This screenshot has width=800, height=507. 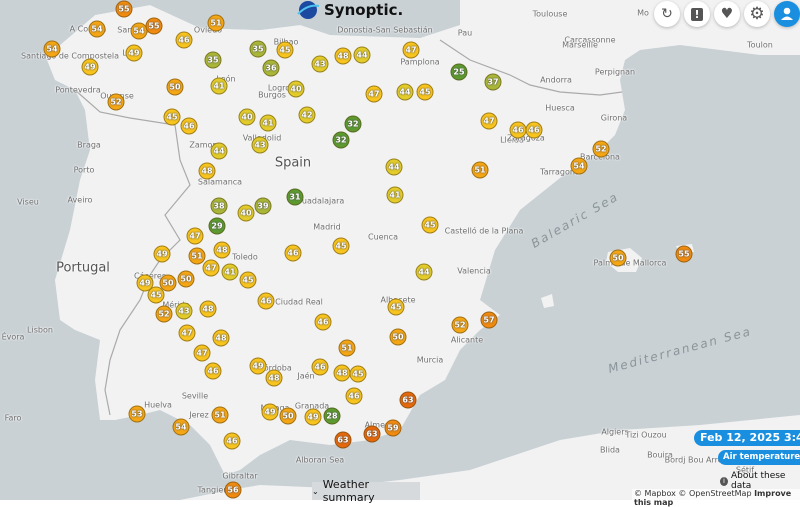 What do you see at coordinates (727, 14) in the screenshot?
I see `favorites-button: ♥` at bounding box center [727, 14].